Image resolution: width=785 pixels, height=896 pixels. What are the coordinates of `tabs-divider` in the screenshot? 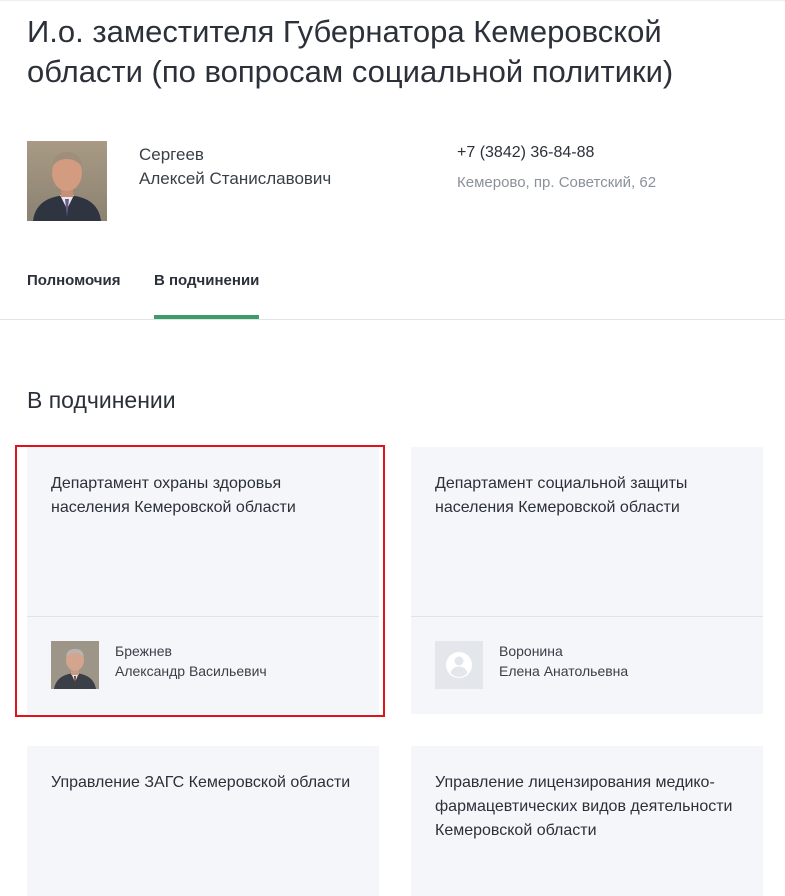 It's located at (392, 319).